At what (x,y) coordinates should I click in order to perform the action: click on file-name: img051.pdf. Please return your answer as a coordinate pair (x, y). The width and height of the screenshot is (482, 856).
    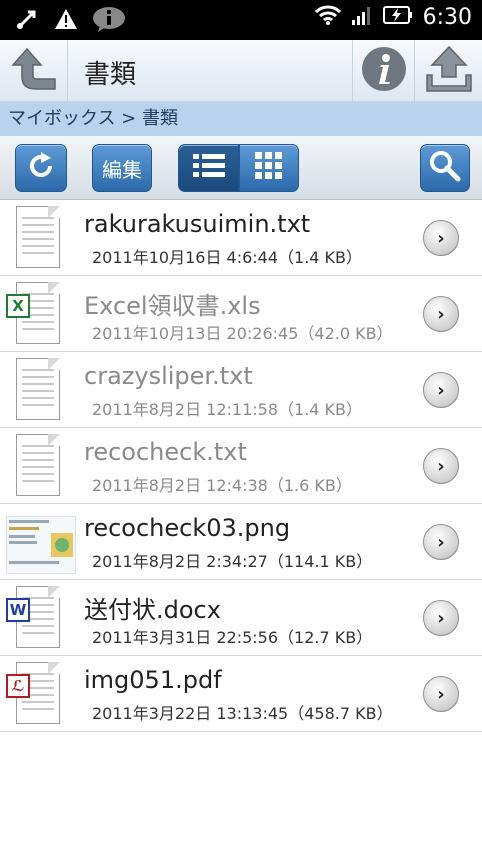
    Looking at the image, I should click on (153, 680).